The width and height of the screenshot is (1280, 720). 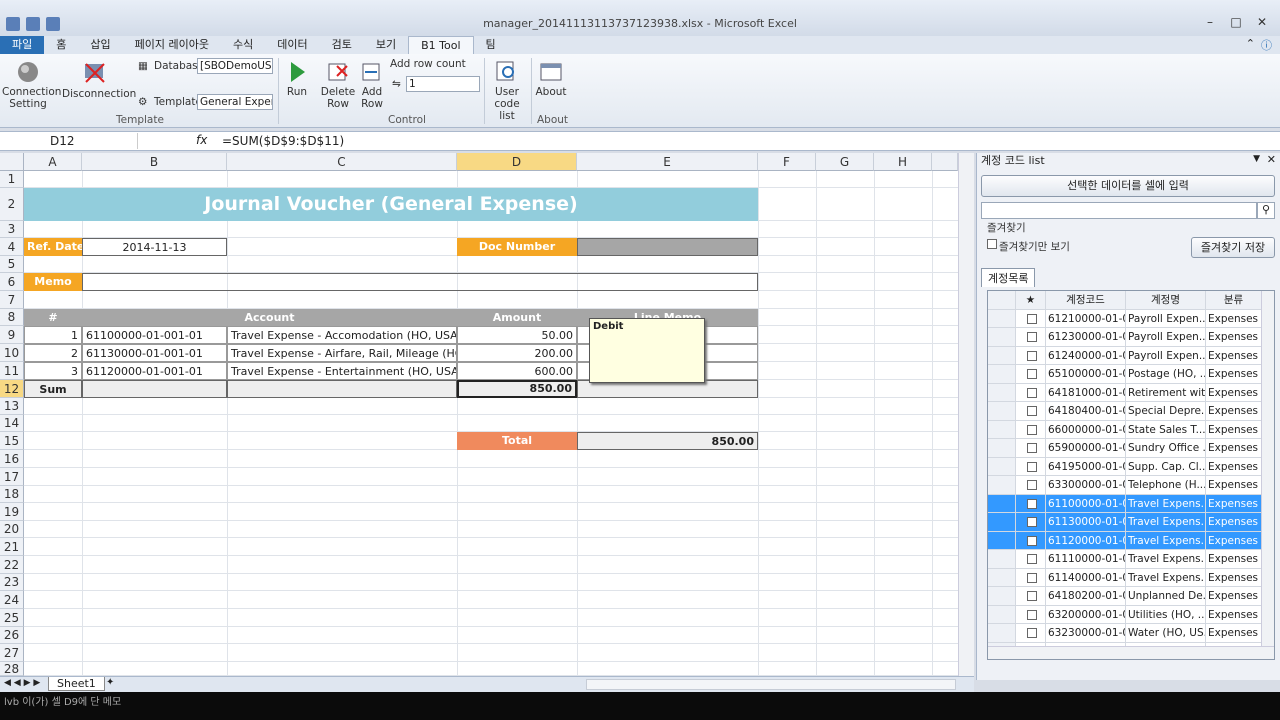 I want to click on connection-setting-button: Connection Setting, so click(x=31, y=85).